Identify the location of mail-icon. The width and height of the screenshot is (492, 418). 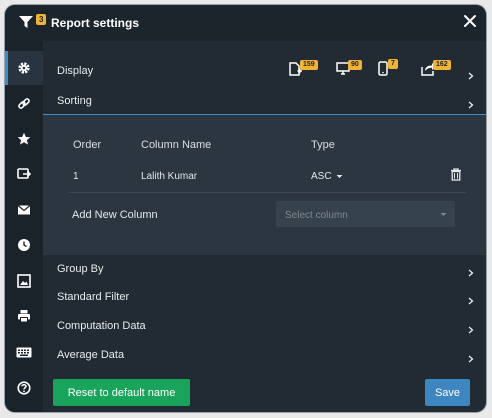
(24, 210).